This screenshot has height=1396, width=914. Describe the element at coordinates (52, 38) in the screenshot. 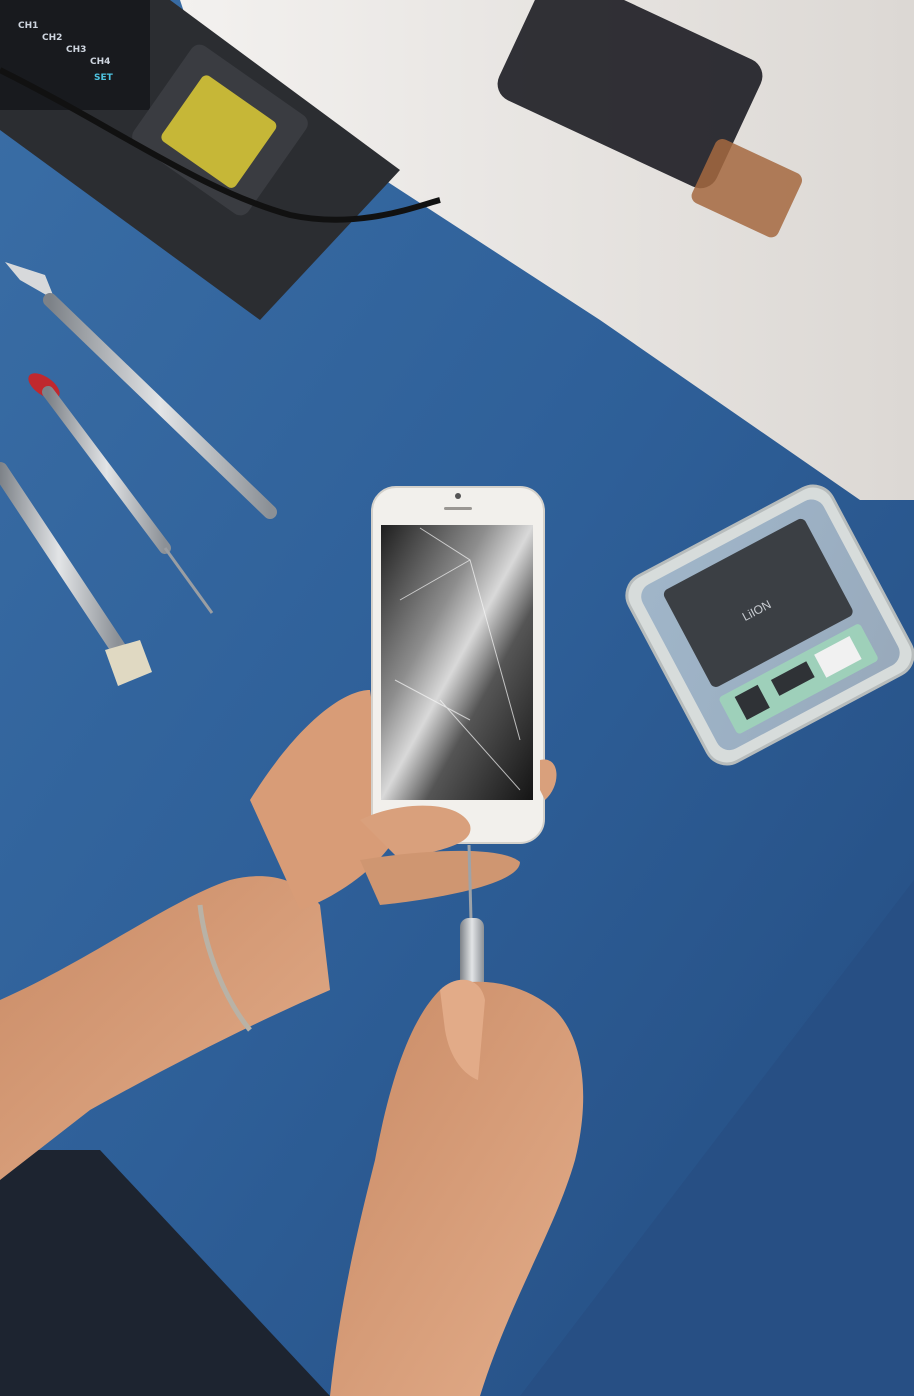

I see `channel-label-2: CH2` at that location.